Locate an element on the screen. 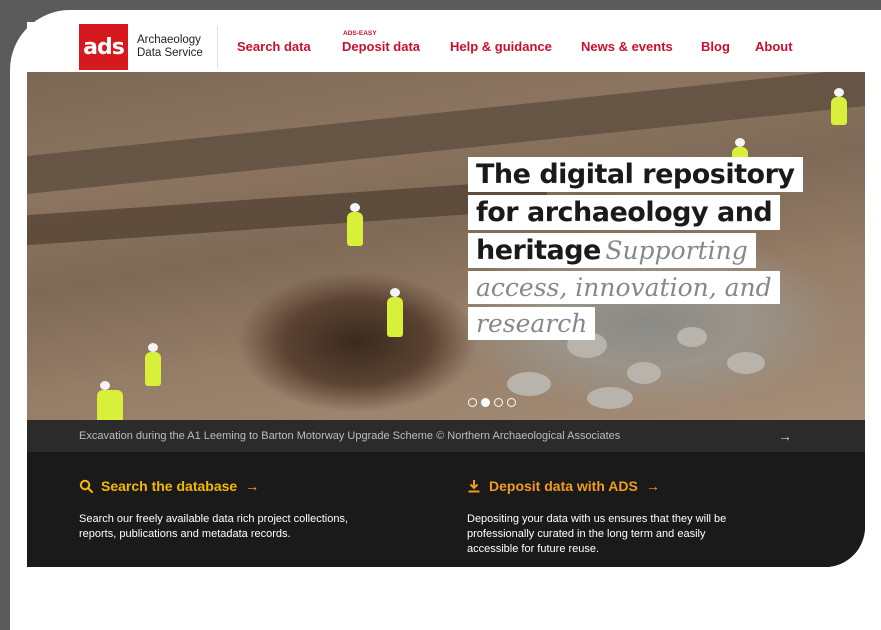 Image resolution: width=881 pixels, height=630 pixels. caption-arrow-icon: → is located at coordinates (785, 436).